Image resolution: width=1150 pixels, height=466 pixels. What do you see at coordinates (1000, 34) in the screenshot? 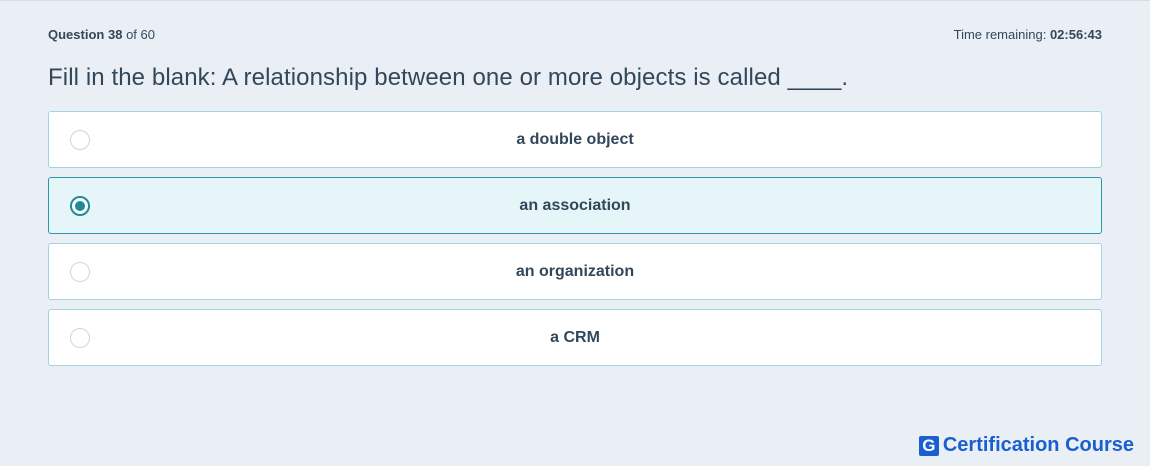
I see `time-label: Time remaining:` at bounding box center [1000, 34].